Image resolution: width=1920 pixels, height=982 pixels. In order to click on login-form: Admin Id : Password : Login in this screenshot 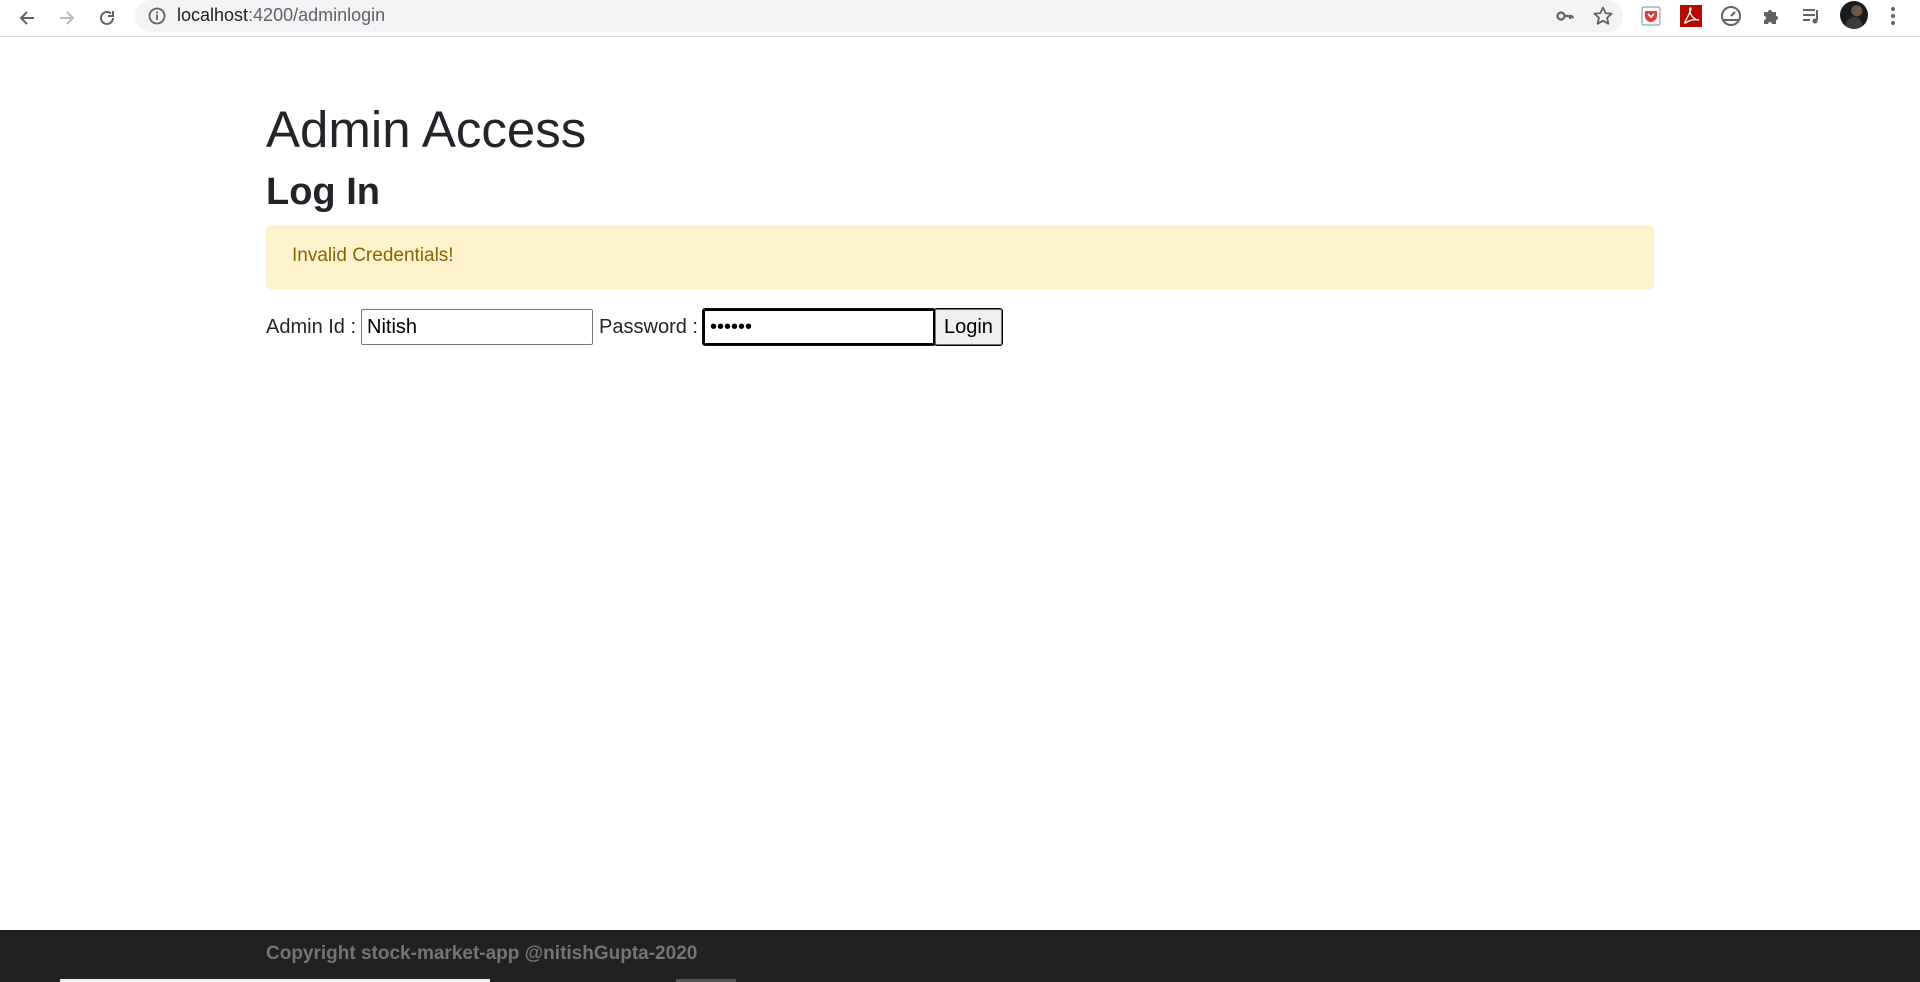, I will do `click(634, 327)`.